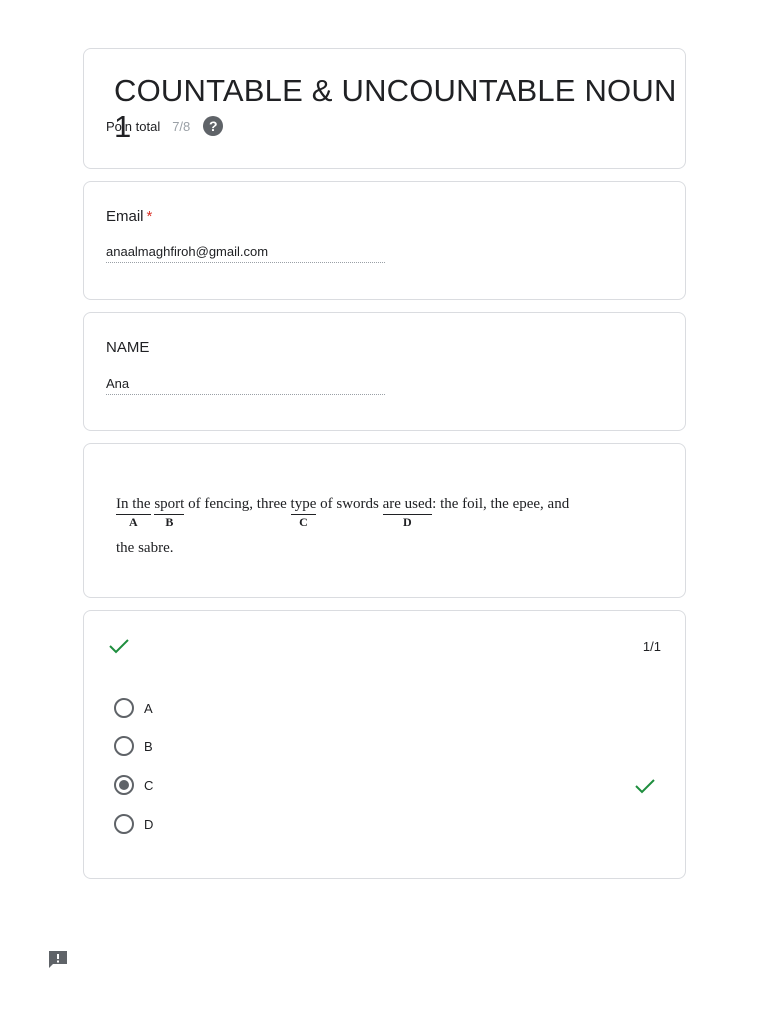 The height and width of the screenshot is (1024, 768). What do you see at coordinates (303, 522) in the screenshot?
I see `segment-letter: C` at bounding box center [303, 522].